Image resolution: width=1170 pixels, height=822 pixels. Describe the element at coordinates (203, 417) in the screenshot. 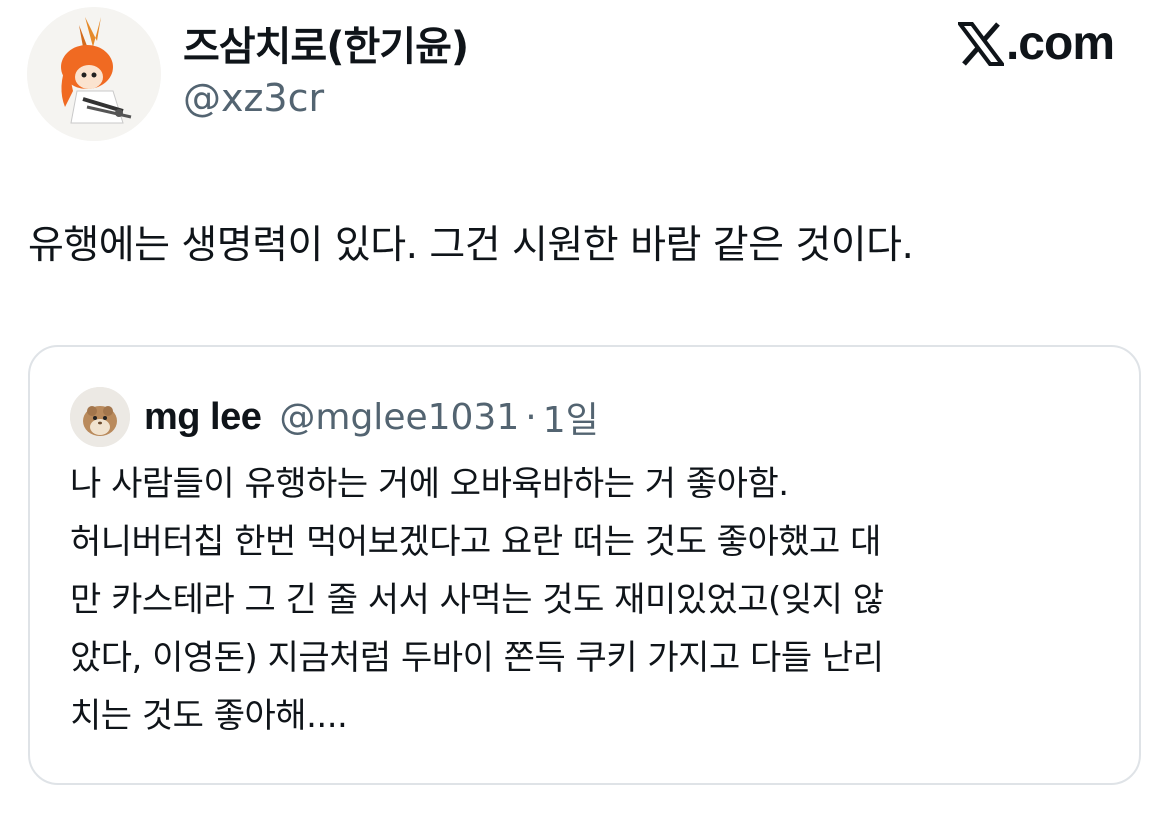

I see `quoted-author-name: mg lee` at that location.